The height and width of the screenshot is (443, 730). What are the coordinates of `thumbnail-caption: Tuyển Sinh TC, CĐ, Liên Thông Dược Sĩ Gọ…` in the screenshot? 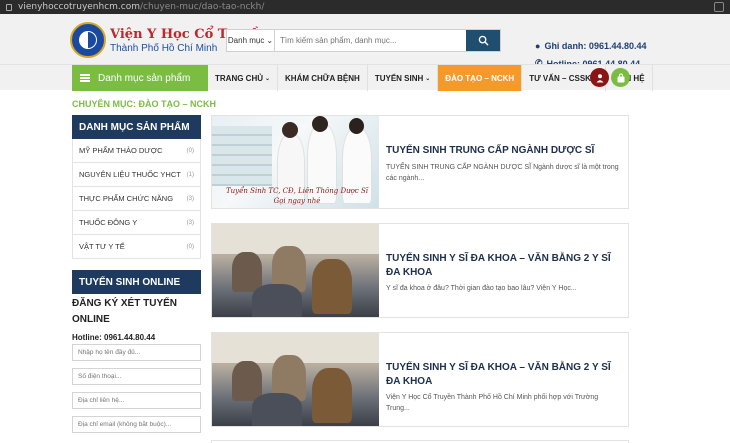 It's located at (296, 196).